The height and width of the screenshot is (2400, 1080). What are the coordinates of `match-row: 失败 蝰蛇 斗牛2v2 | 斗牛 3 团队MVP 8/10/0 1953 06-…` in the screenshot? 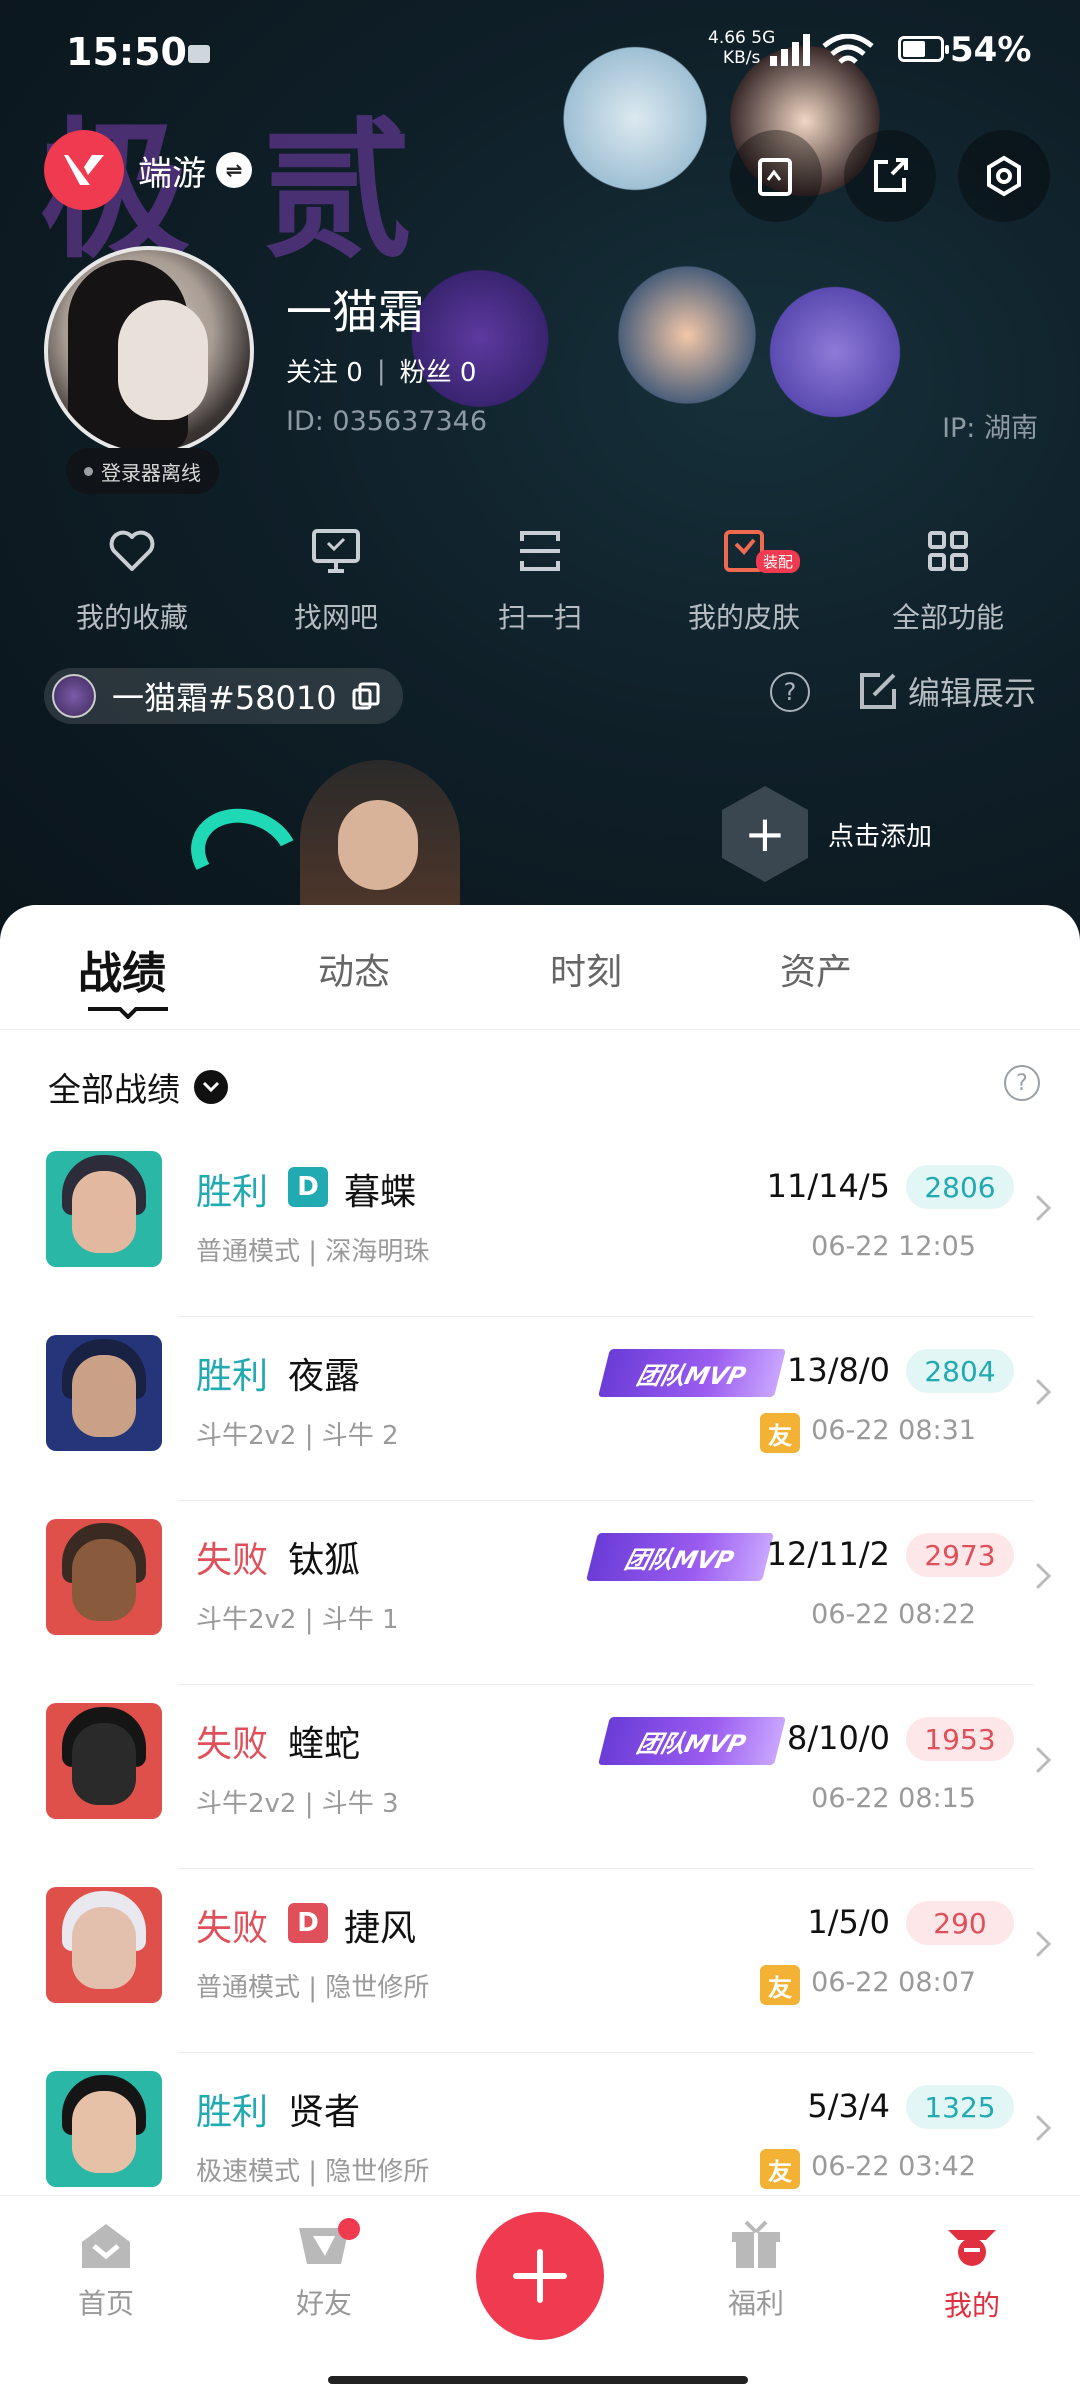 It's located at (540, 1777).